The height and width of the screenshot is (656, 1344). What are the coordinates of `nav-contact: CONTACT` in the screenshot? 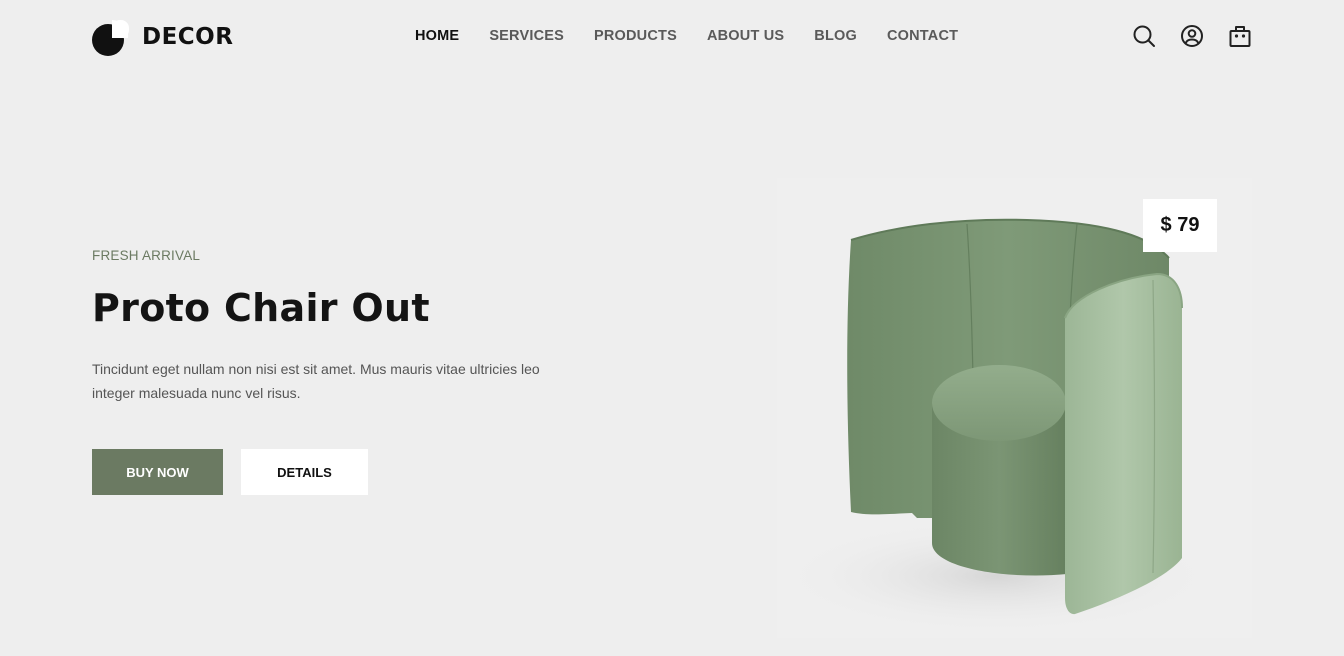 It's located at (922, 36).